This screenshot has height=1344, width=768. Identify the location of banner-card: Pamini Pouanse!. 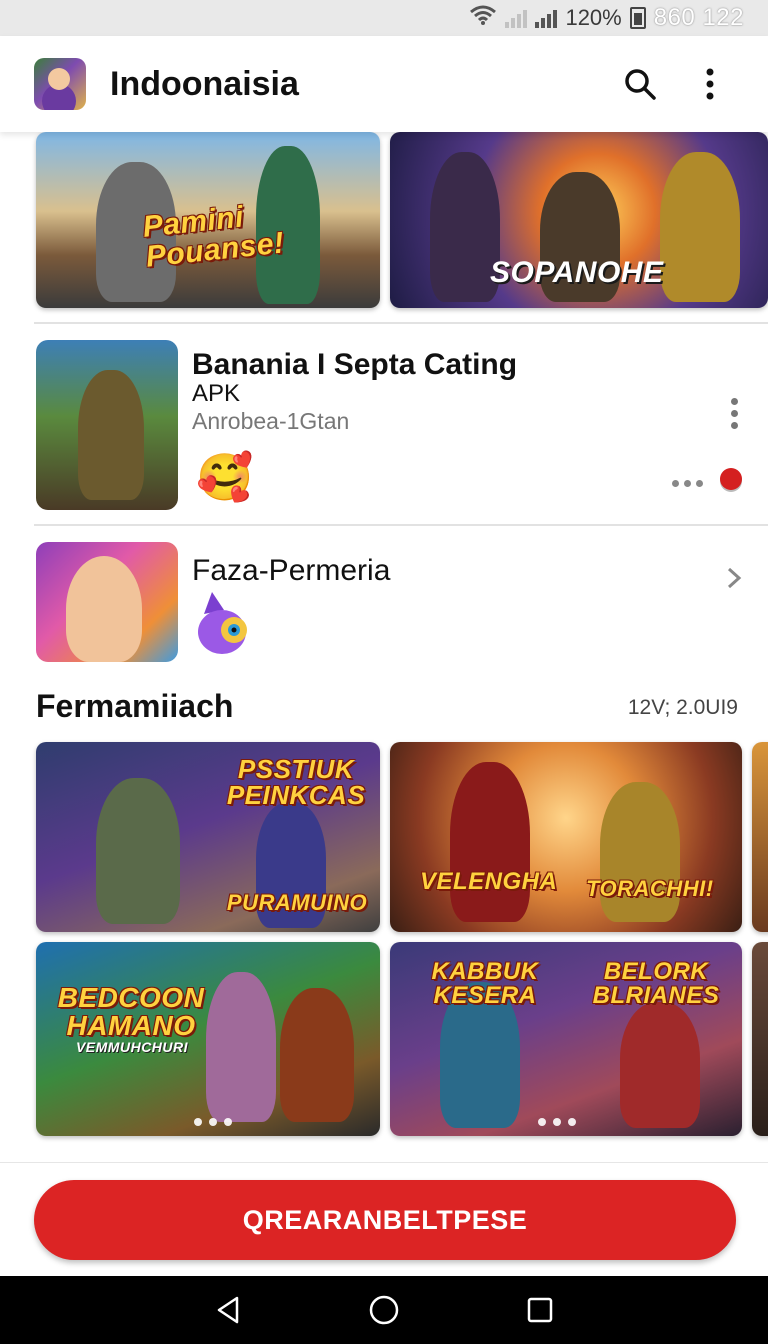
(208, 220).